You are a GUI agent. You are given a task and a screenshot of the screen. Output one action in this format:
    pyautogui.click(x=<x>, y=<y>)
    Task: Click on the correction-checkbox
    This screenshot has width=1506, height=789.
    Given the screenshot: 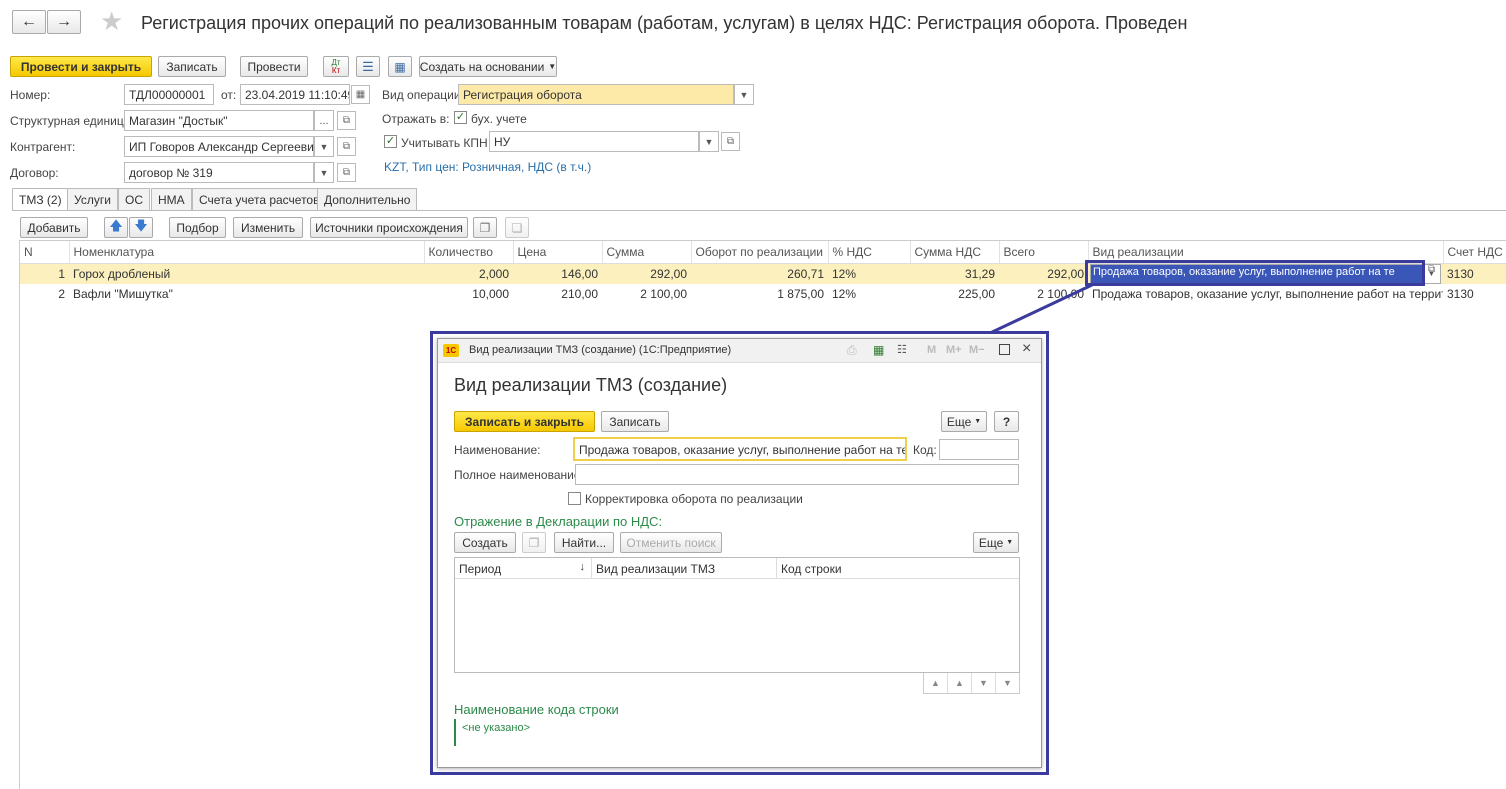 What is the action you would take?
    pyautogui.click(x=574, y=498)
    